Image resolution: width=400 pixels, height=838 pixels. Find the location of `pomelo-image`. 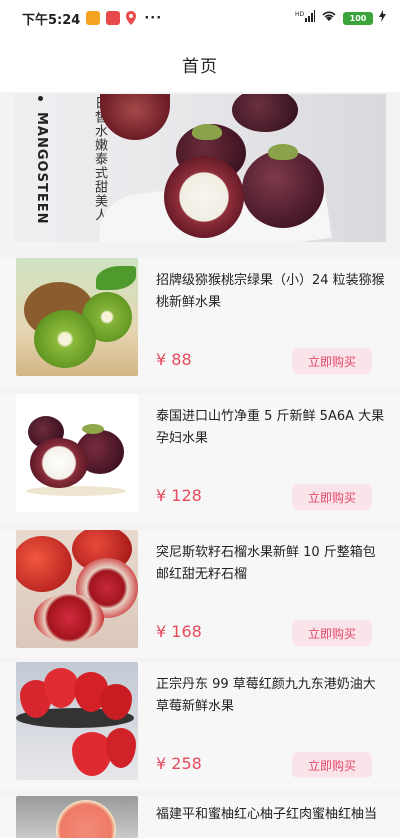

pomelo-image is located at coordinates (86, 819).